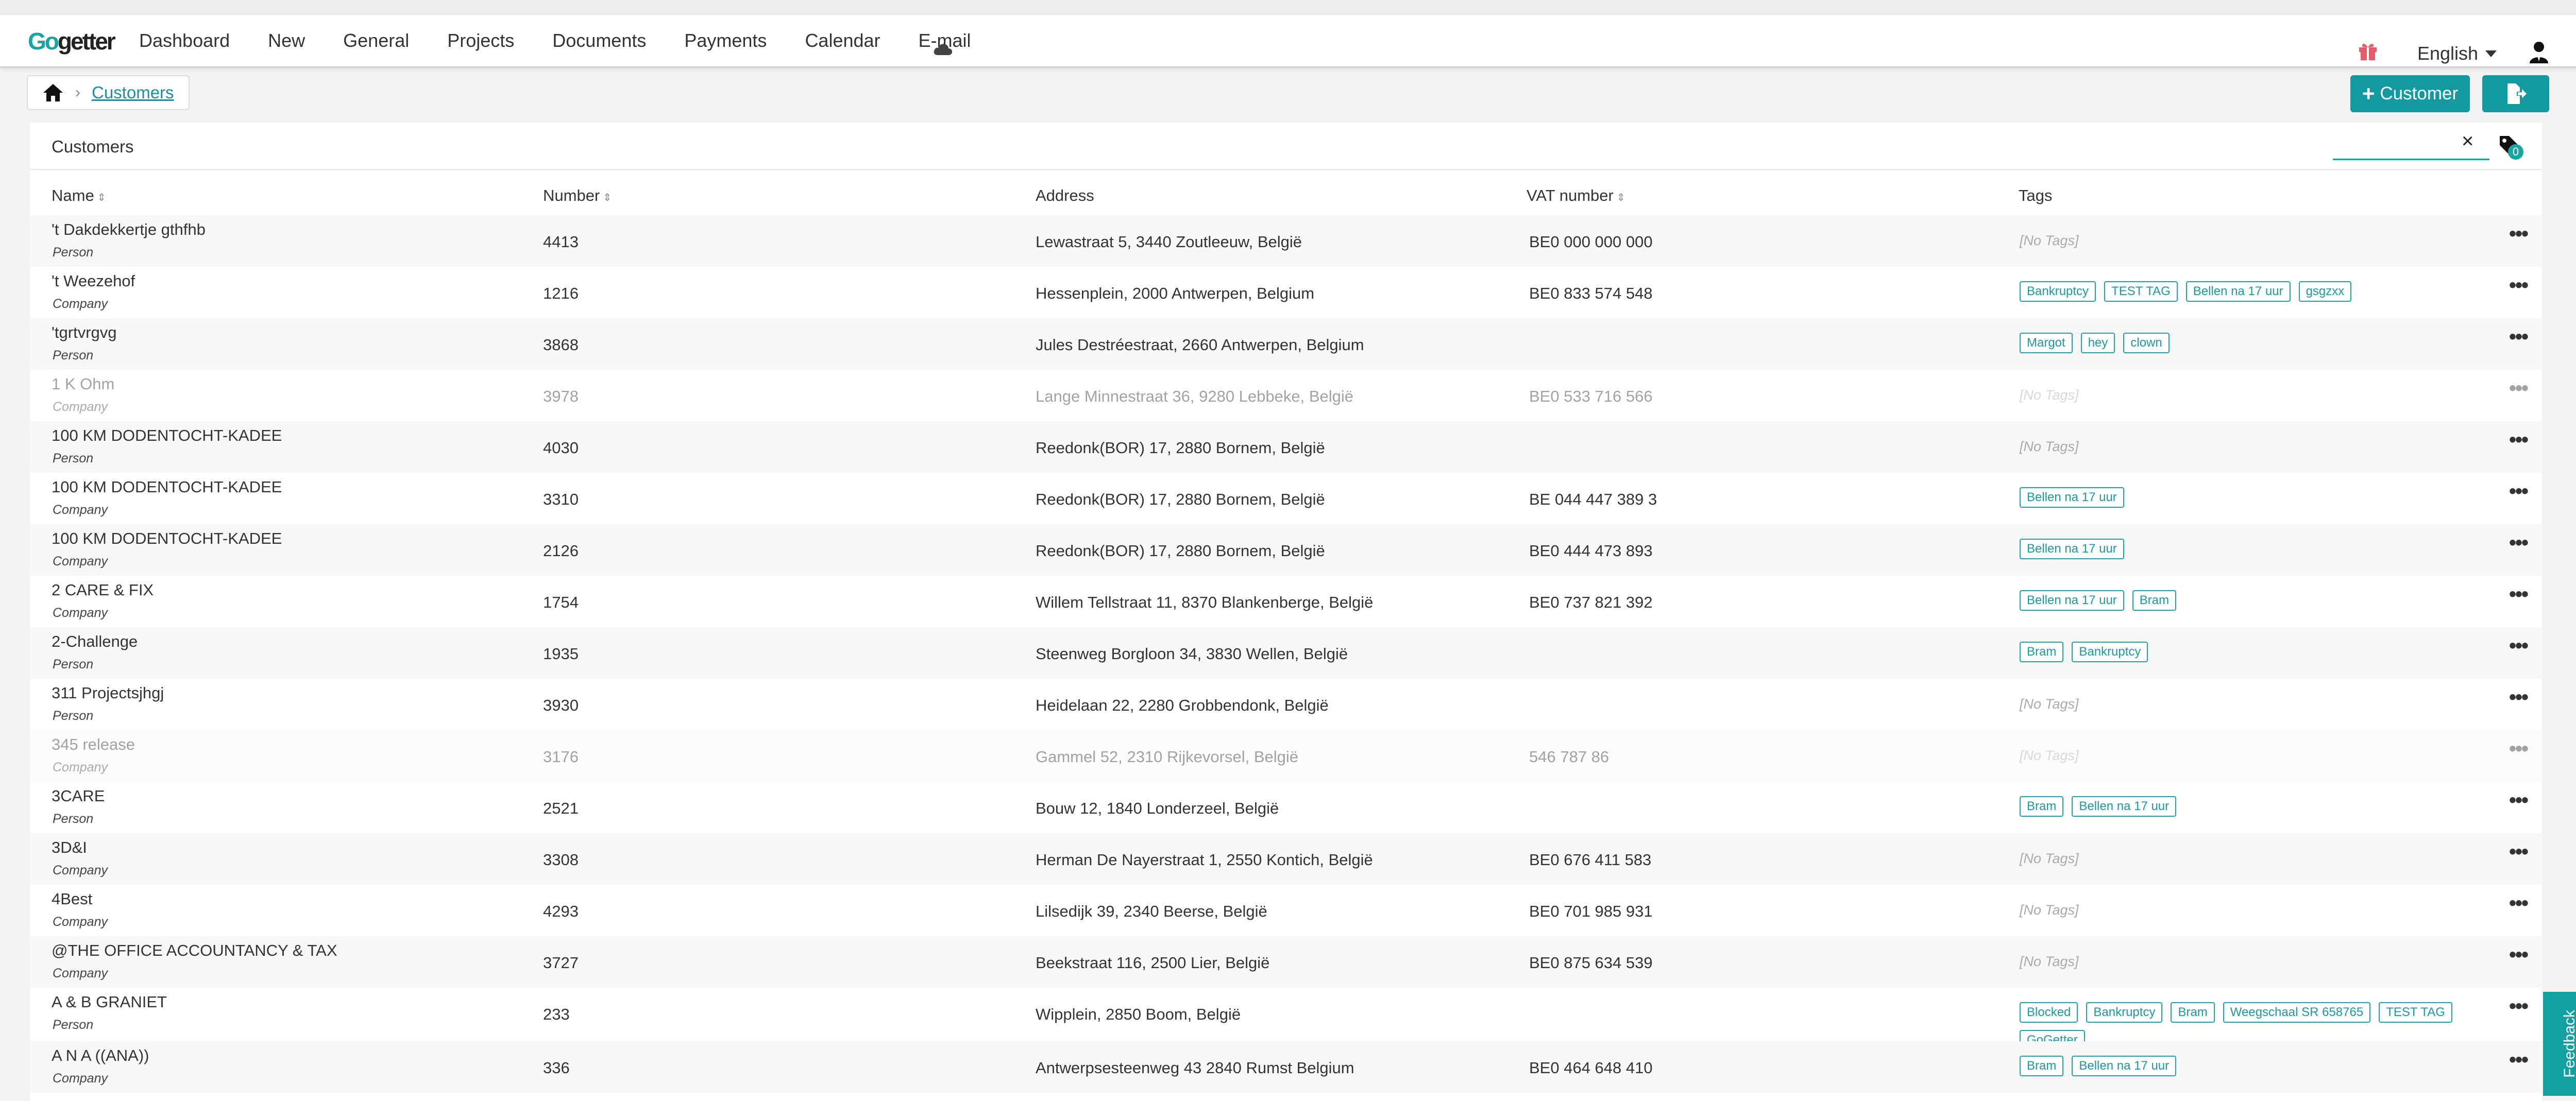 The width and height of the screenshot is (2576, 1101). What do you see at coordinates (2539, 52) in the screenshot?
I see `user-icon` at bounding box center [2539, 52].